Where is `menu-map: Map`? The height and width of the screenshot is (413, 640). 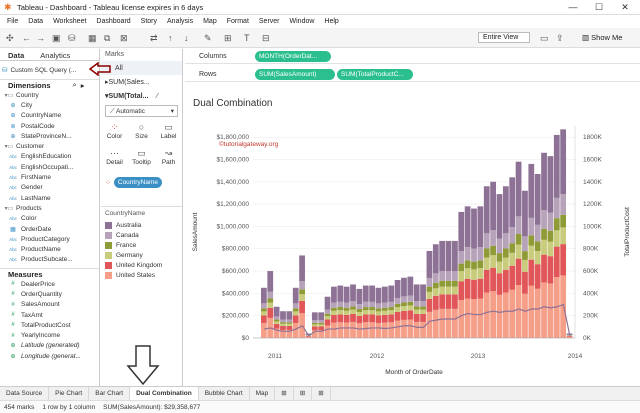
menu-map: Map is located at coordinates (210, 21).